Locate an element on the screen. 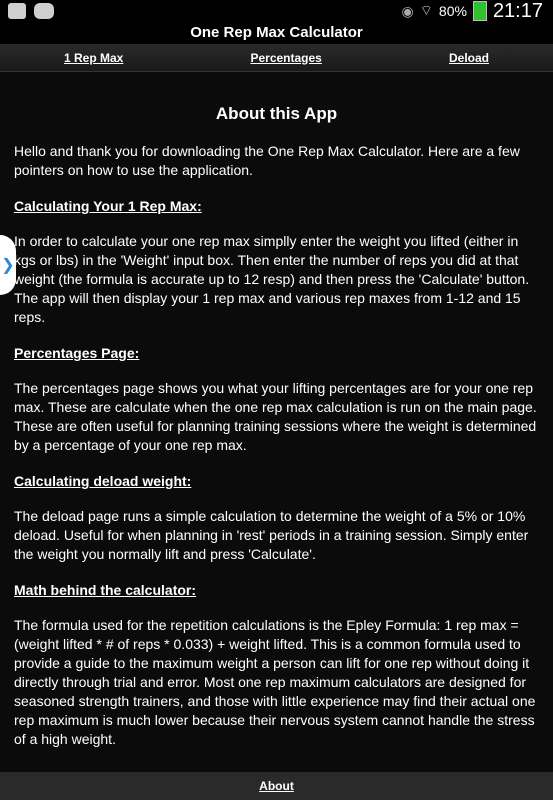  bottom-bar: About is located at coordinates (276, 786).